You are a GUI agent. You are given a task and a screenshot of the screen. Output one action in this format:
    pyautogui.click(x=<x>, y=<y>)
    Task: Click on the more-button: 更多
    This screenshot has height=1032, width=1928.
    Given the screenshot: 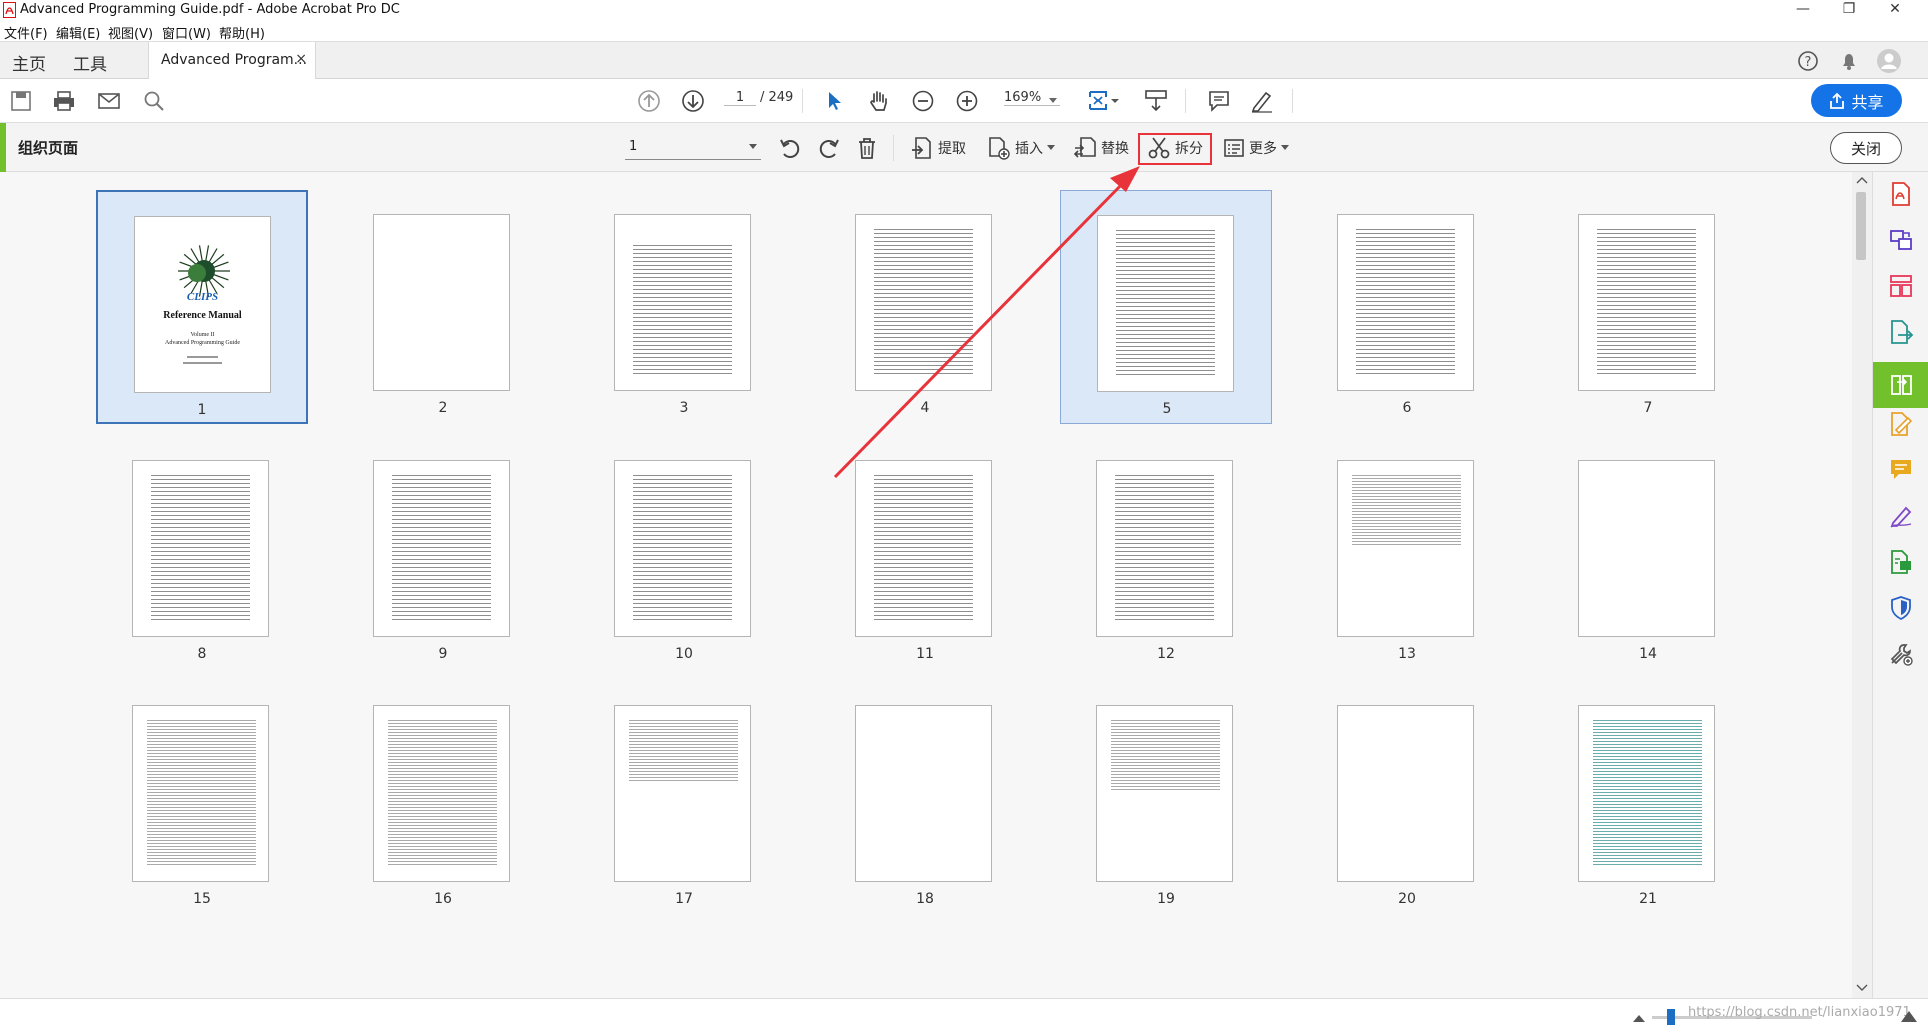 What is the action you would take?
    pyautogui.click(x=1256, y=148)
    